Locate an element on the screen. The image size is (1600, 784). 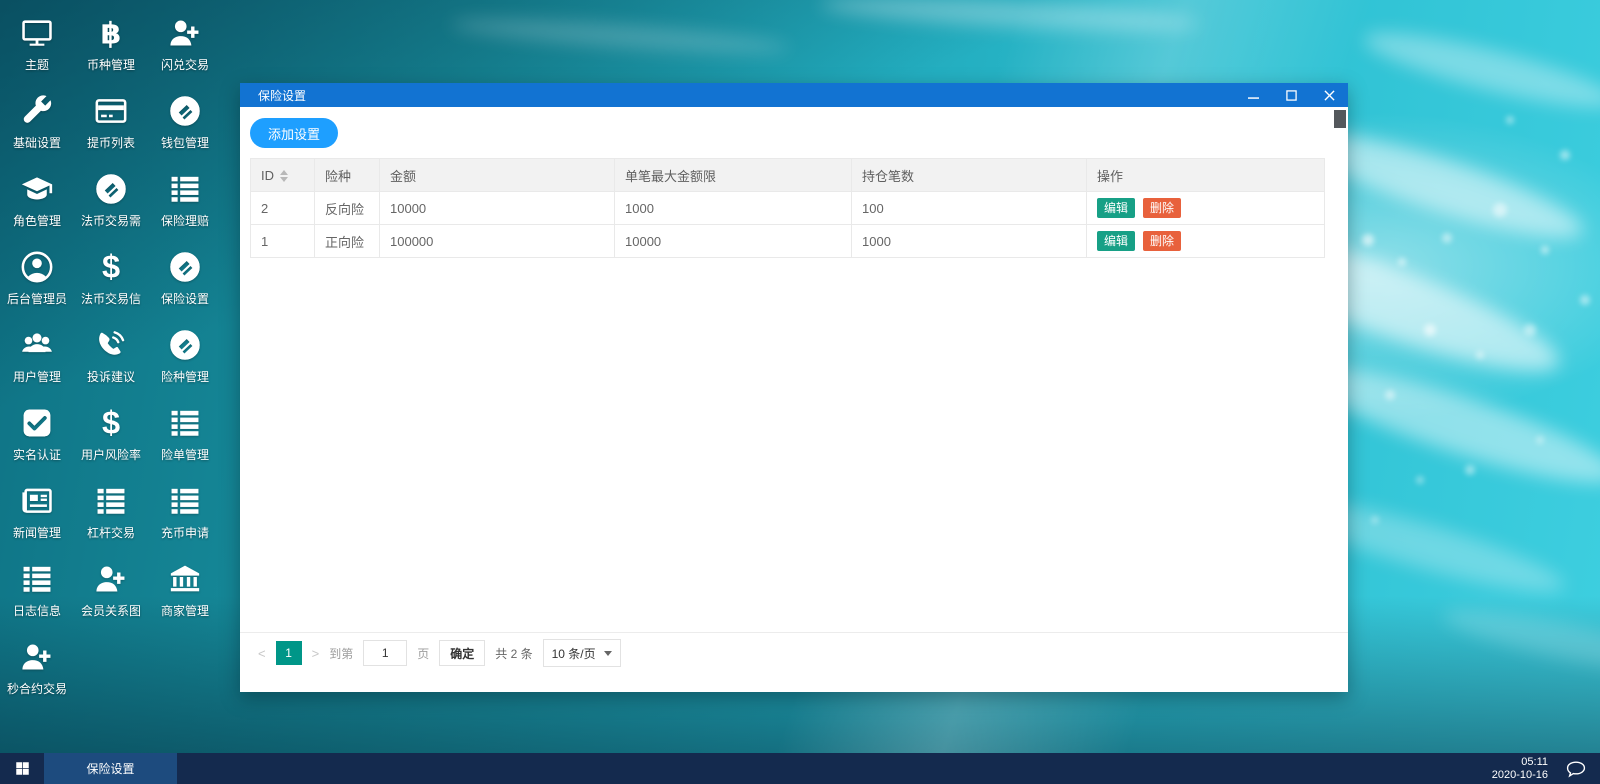
desktop-icon-闪兑交易: 闪兑交易 is located at coordinates (185, 45).